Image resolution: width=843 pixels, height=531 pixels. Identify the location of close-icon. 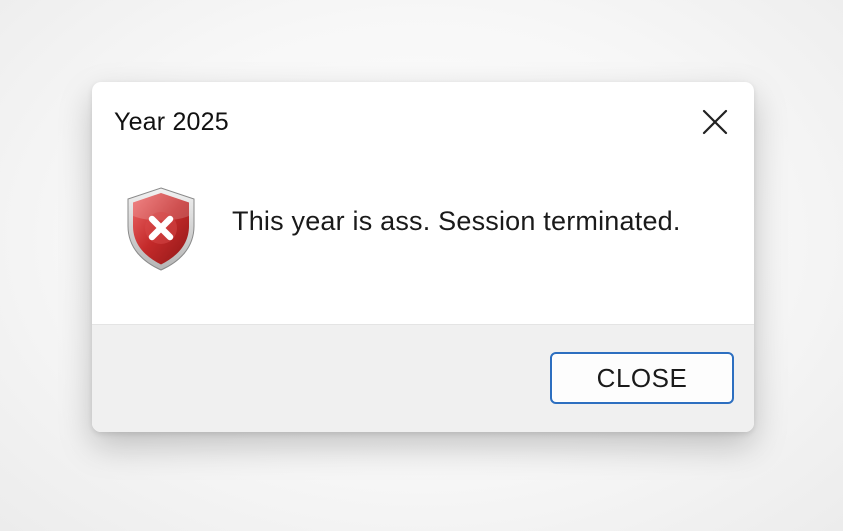
(715, 122).